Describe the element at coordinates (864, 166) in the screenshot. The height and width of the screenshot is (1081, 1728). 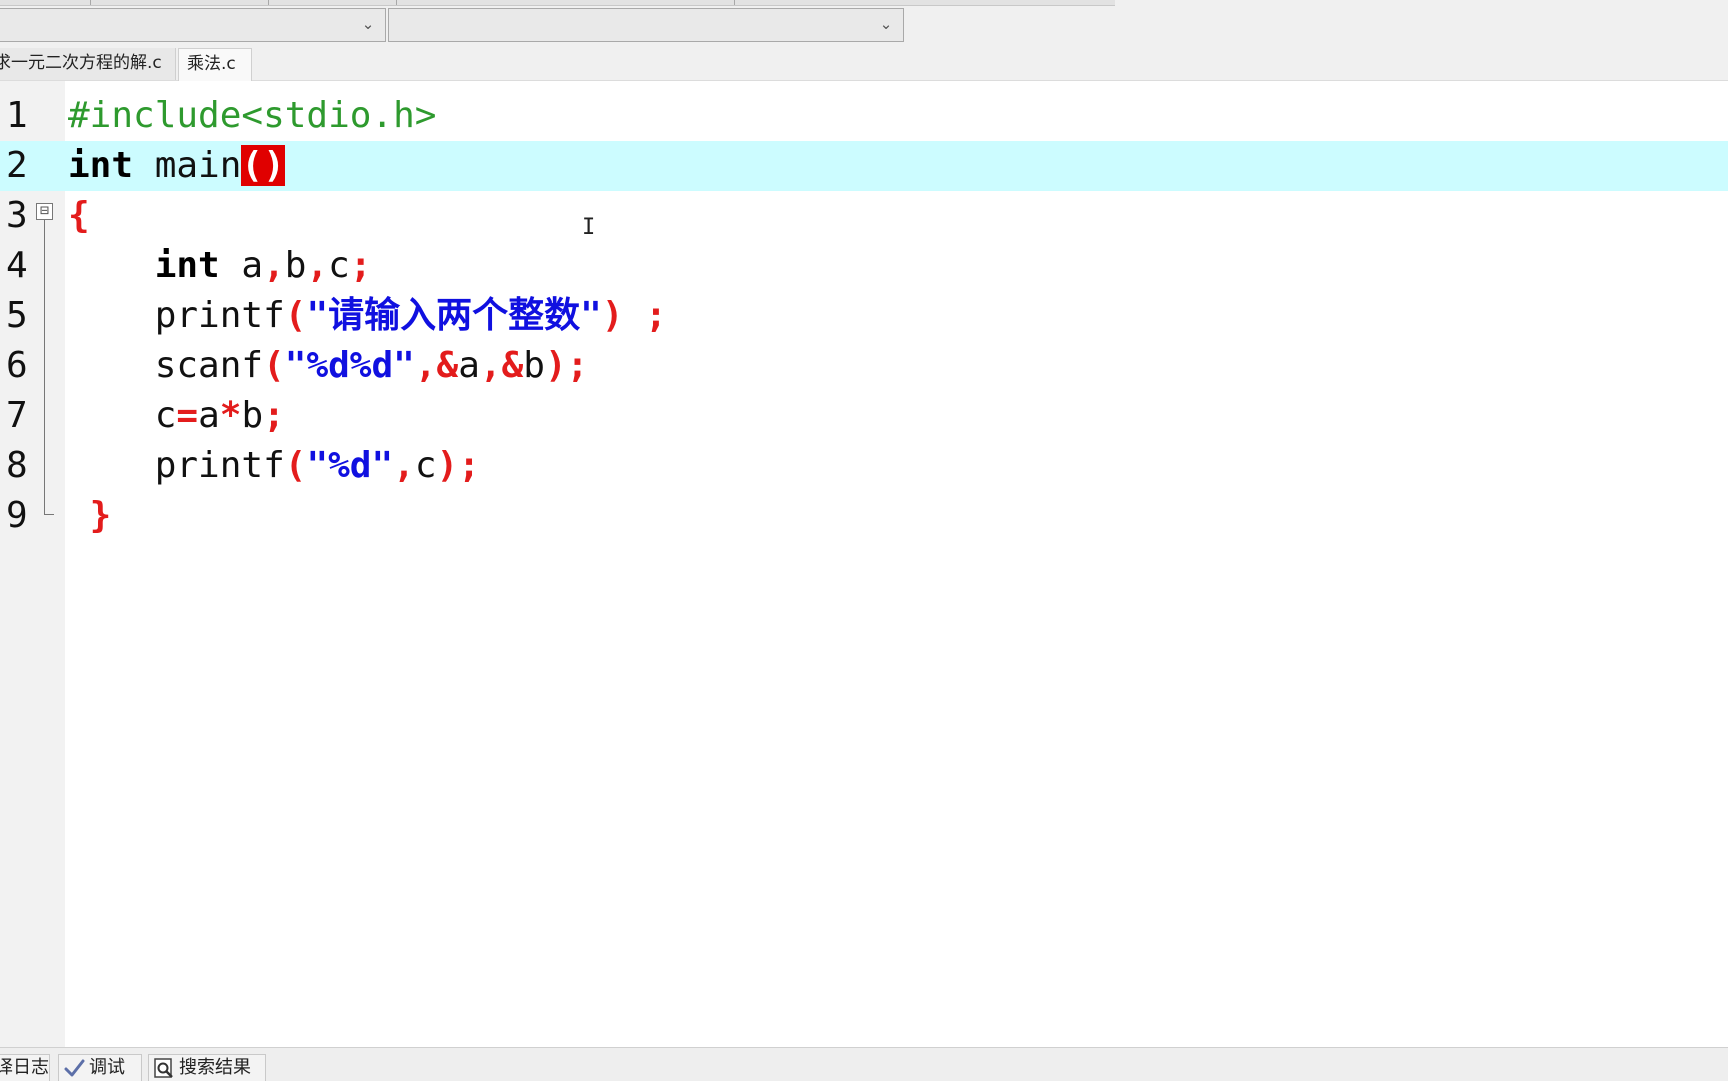
I see `code-line-current: 2 int main()` at that location.